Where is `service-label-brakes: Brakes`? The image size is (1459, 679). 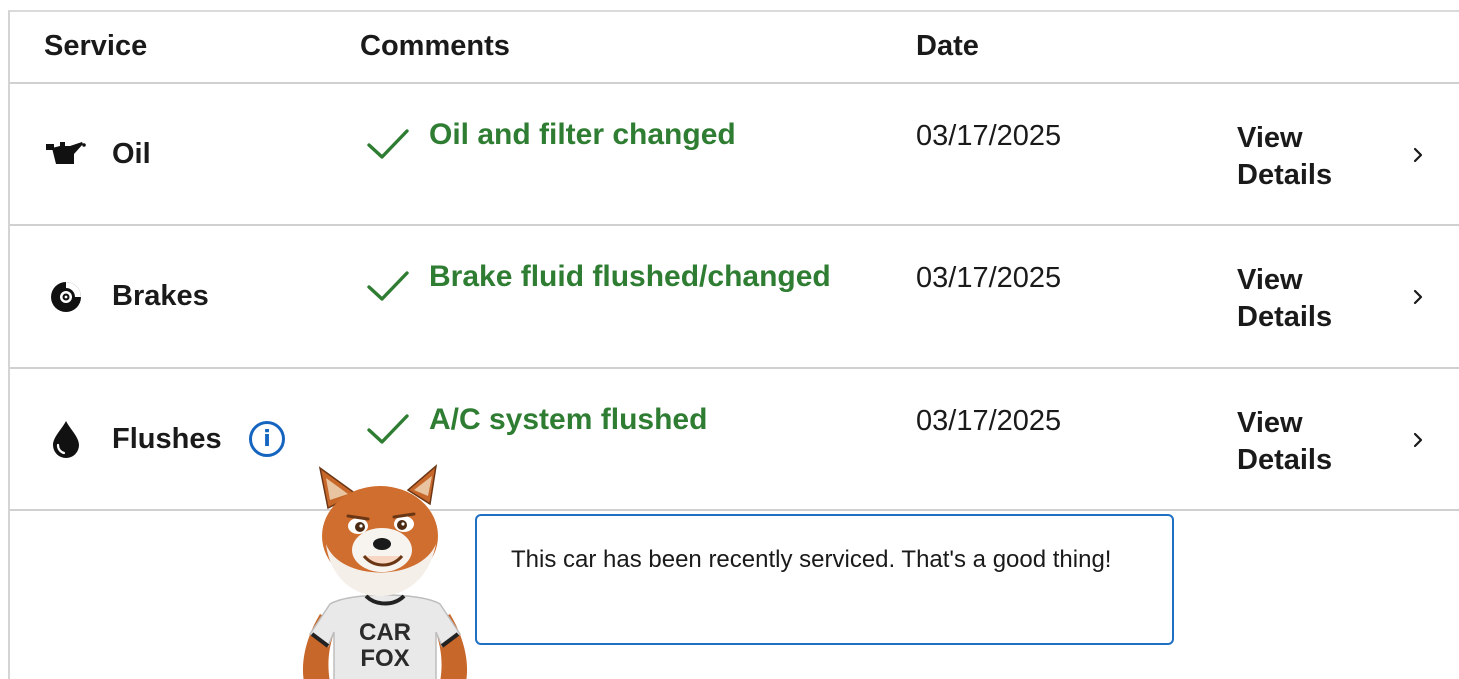
service-label-brakes: Brakes is located at coordinates (160, 296).